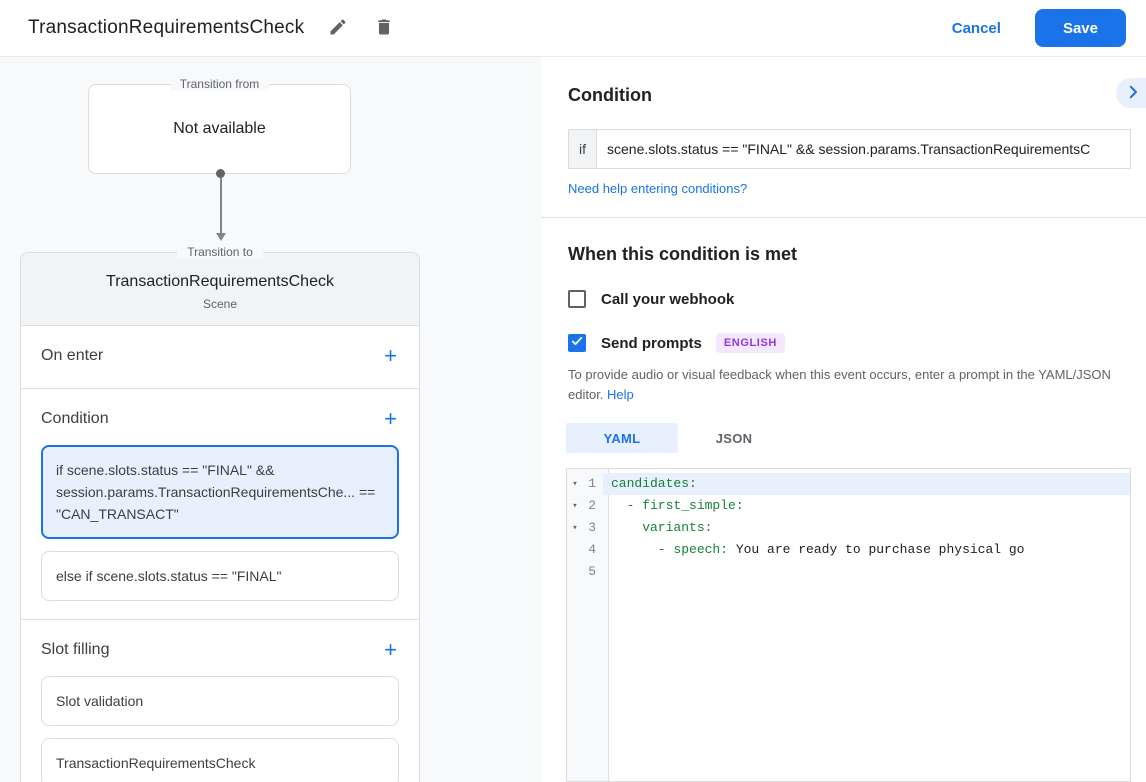 The image size is (1146, 782). I want to click on slot-item-validation: Slot validation, so click(220, 701).